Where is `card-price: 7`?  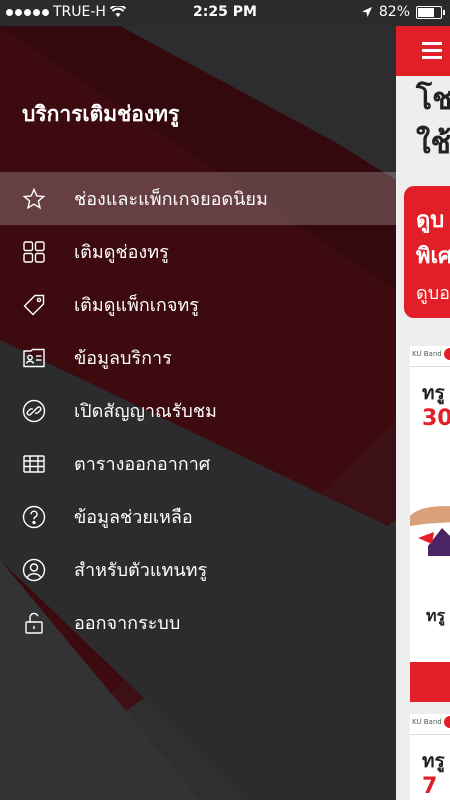
card-price: 7 is located at coordinates (430, 786).